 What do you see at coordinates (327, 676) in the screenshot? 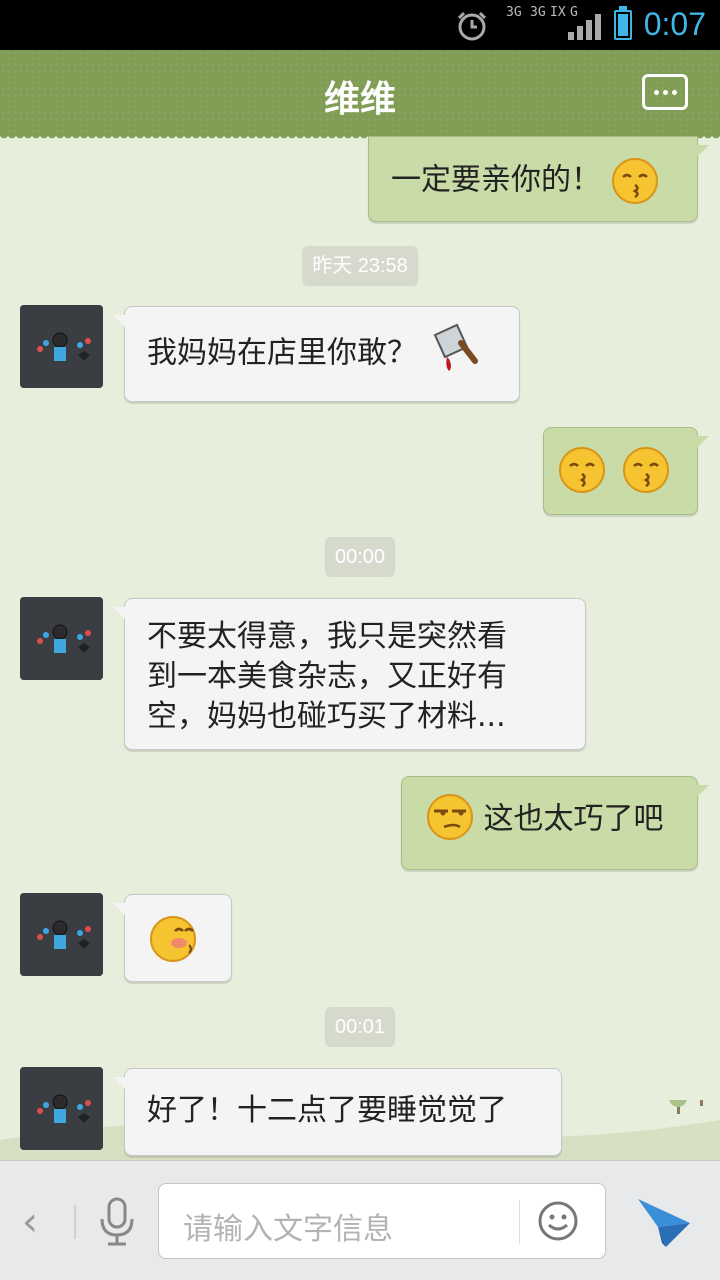
I see `message-text-line: 到一本美食杂志，又正好有` at bounding box center [327, 676].